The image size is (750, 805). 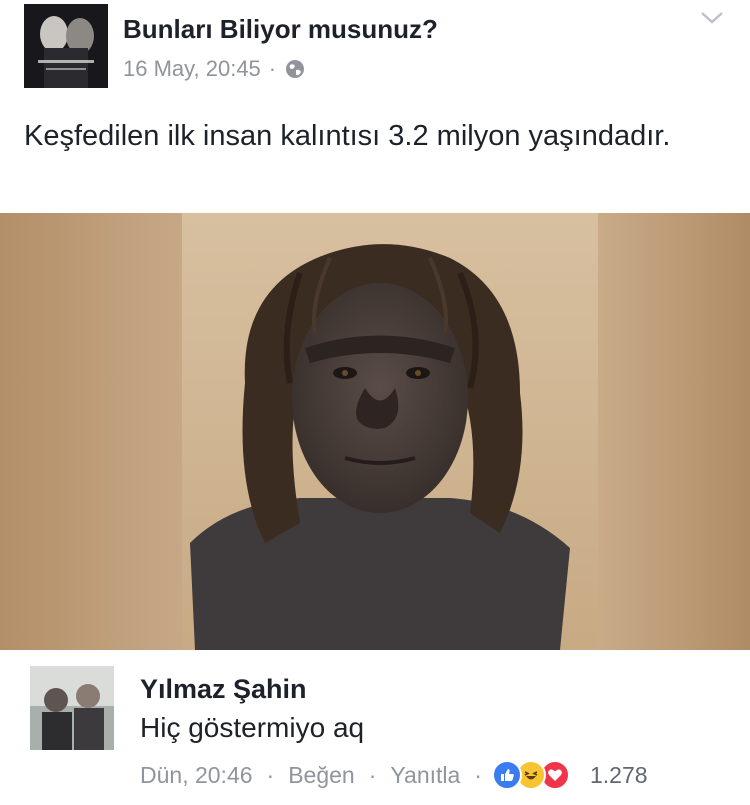 I want to click on commenter-avatar, so click(x=72, y=708).